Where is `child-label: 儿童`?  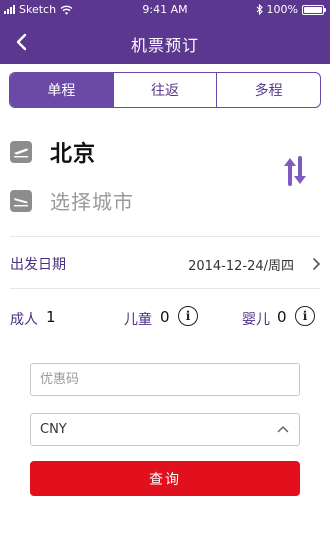 child-label: 儿童 is located at coordinates (138, 320).